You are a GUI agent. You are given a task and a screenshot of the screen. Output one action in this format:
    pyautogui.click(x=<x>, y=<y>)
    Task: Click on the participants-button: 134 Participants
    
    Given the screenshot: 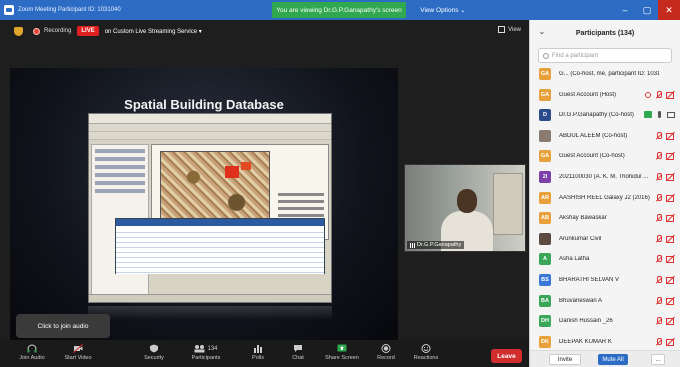 What is the action you would take?
    pyautogui.click(x=206, y=355)
    